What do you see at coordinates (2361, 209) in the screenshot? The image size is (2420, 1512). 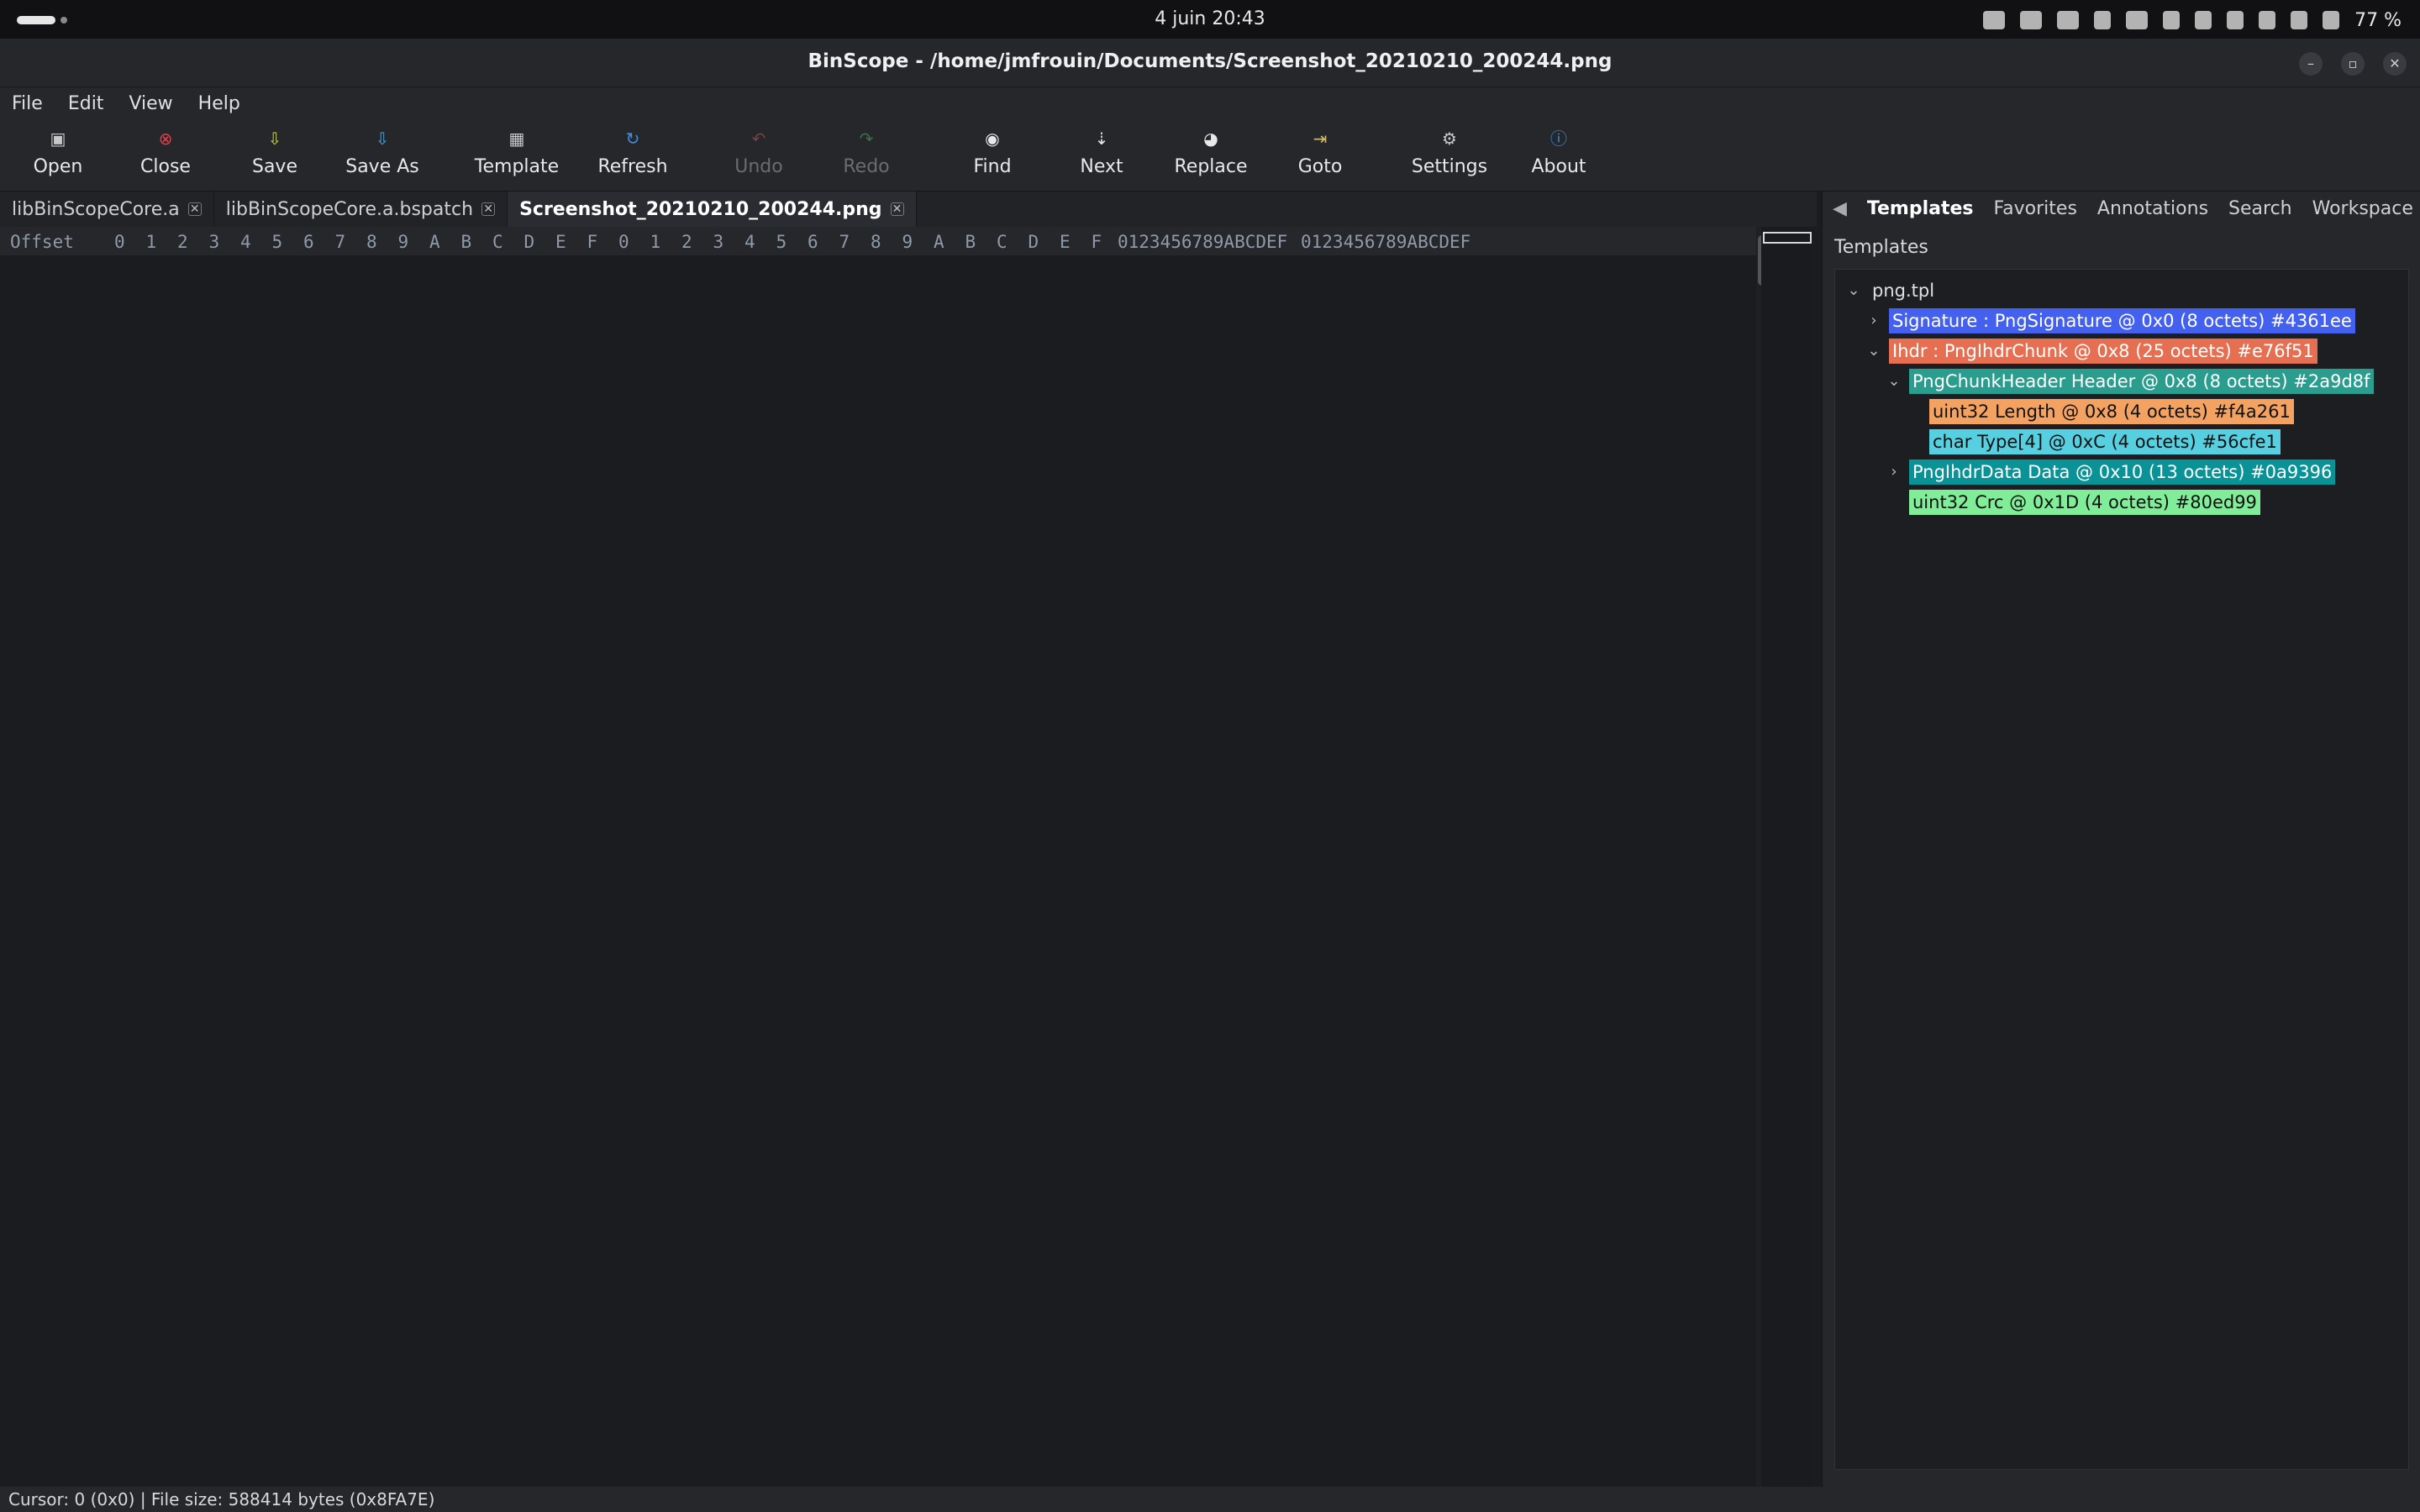 I see `tab-workspace: Workspace` at bounding box center [2361, 209].